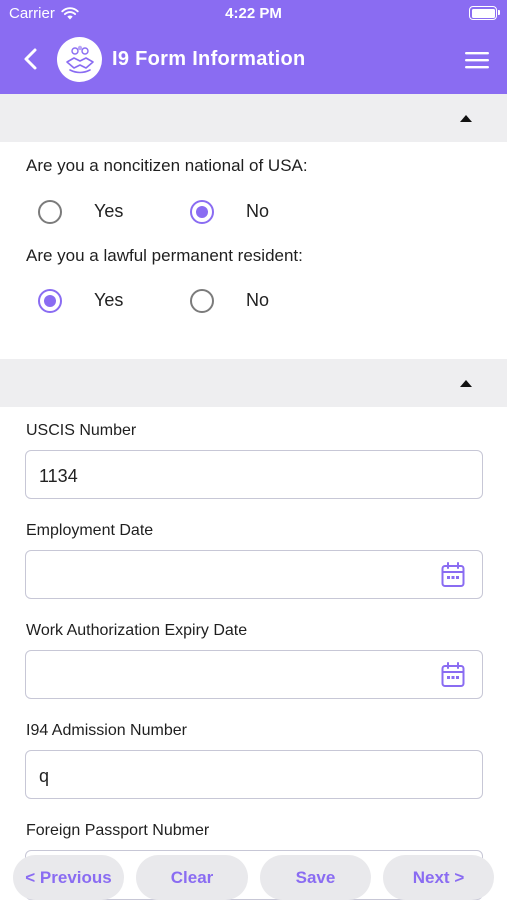 The image size is (507, 900). I want to click on section-header-documents, so click(253, 383).